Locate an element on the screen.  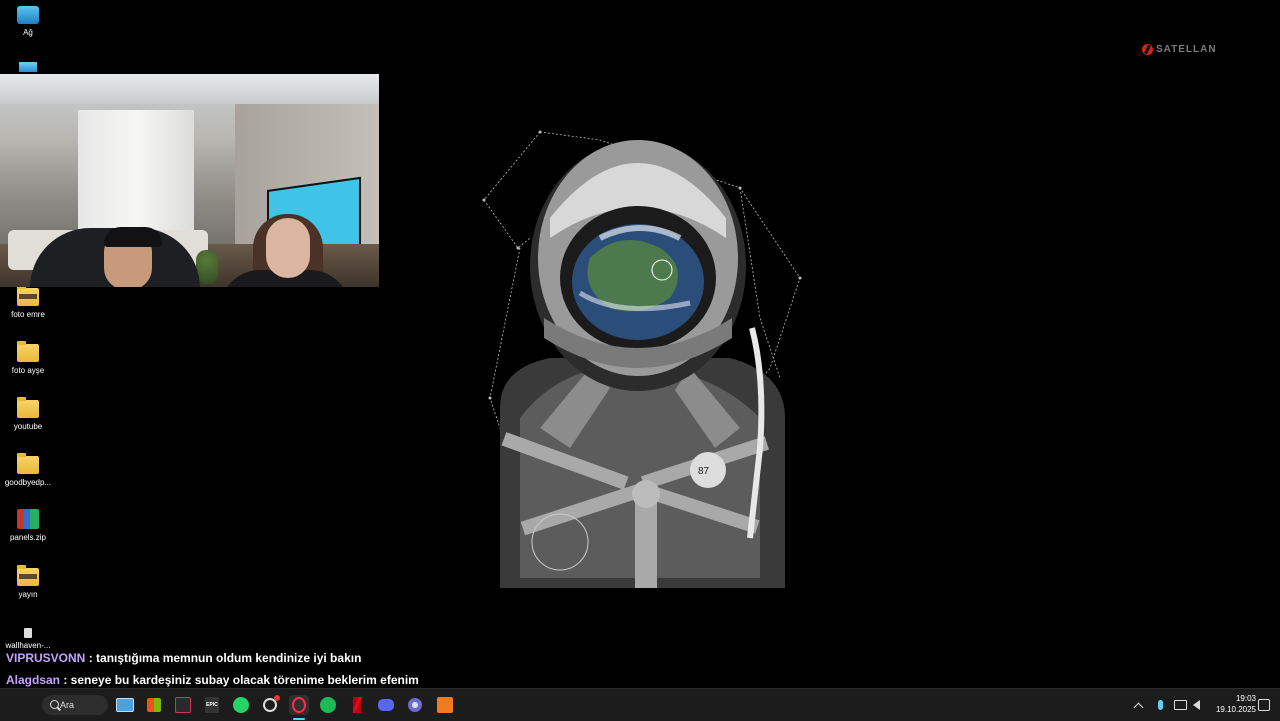
taskbar-app-whatsapp is located at coordinates (241, 705).